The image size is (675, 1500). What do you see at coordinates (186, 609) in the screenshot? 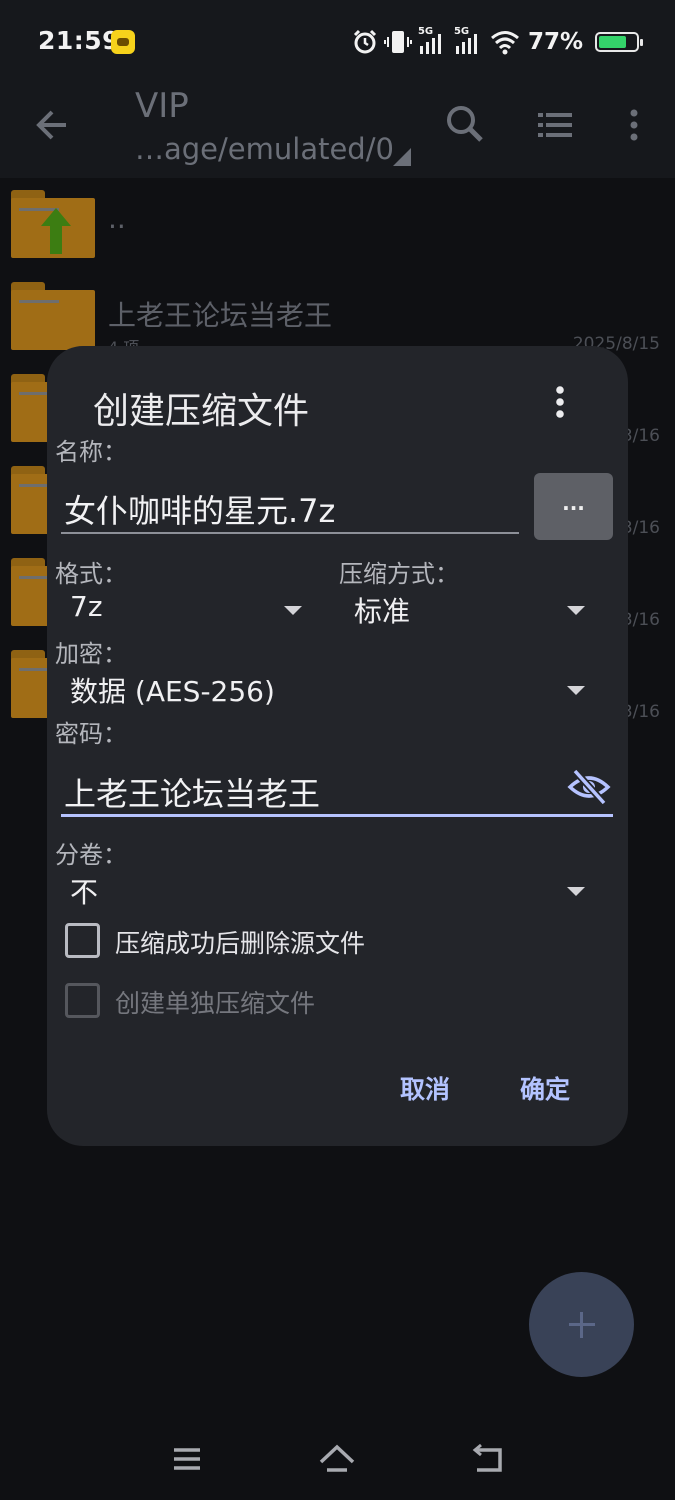
I see `format-select: 7z` at bounding box center [186, 609].